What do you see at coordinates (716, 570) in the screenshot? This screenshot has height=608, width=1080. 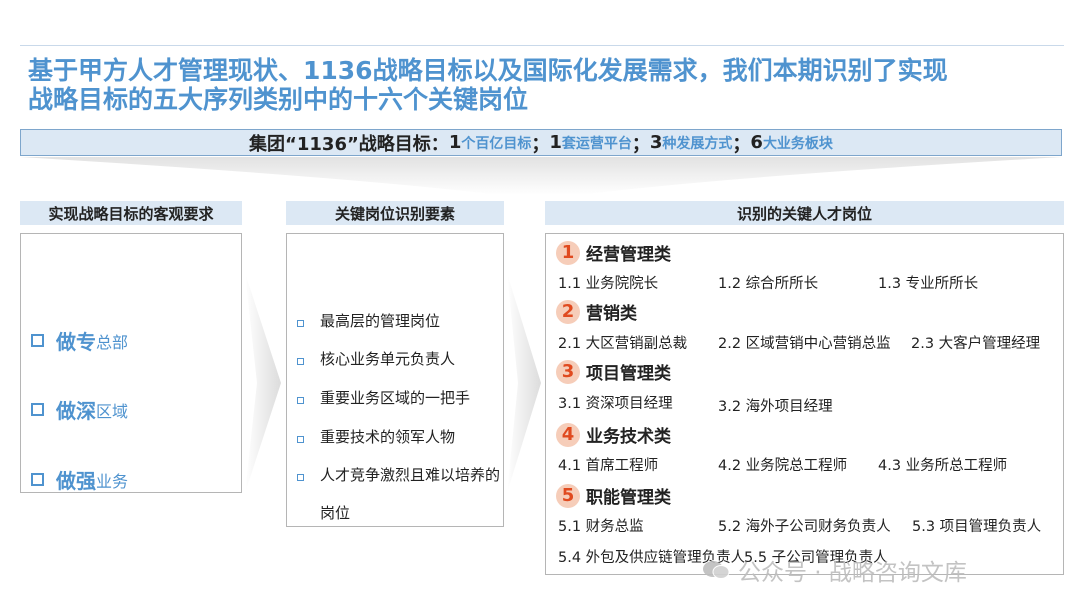 I see `wechat-icon` at bounding box center [716, 570].